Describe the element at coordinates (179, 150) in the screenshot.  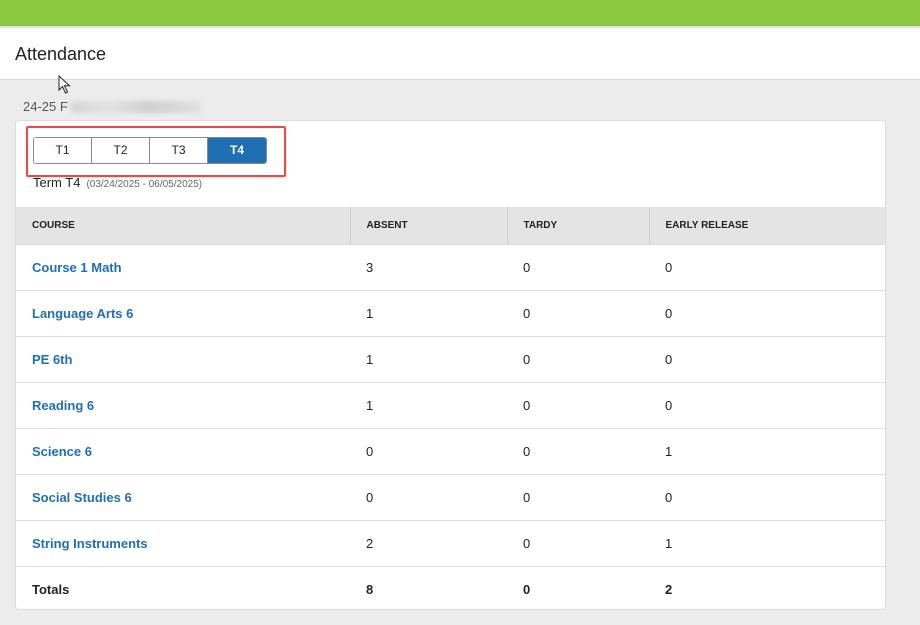
I see `tab-t3: T3` at that location.